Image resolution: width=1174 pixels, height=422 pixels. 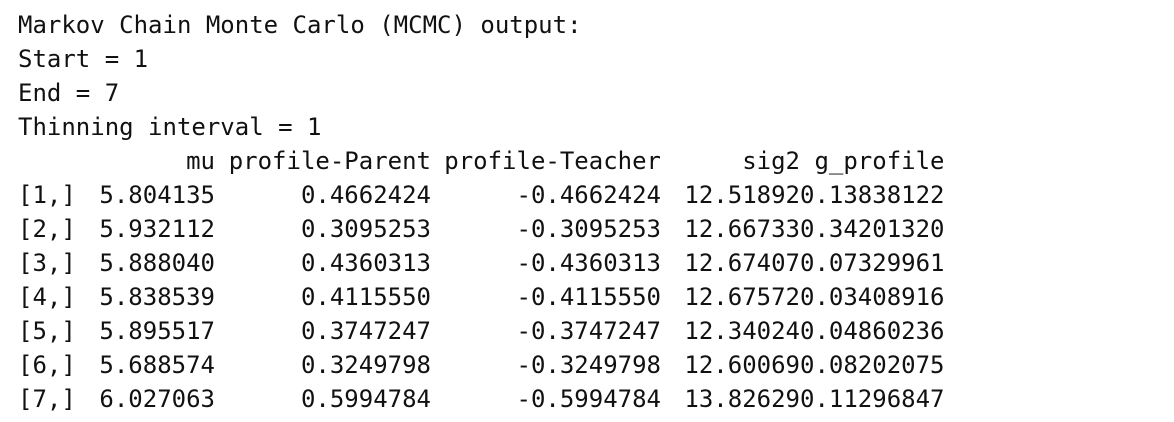 What do you see at coordinates (170, 127) in the screenshot?
I see `thinning-line: Thinning interval = 1` at bounding box center [170, 127].